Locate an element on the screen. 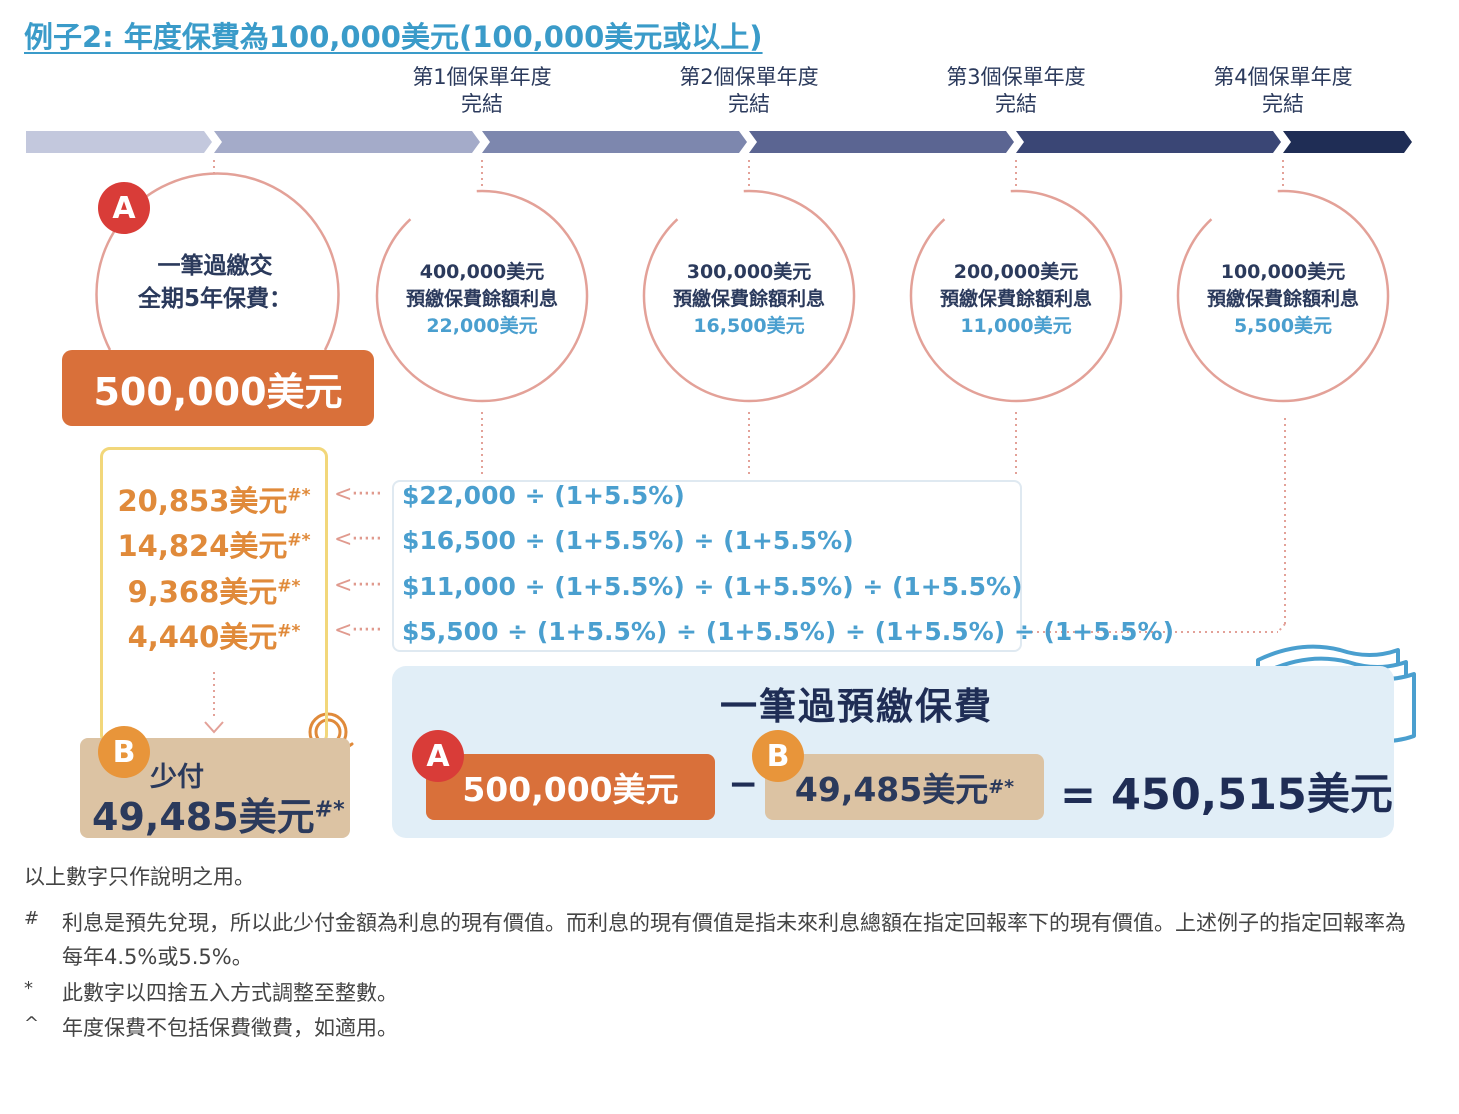 The width and height of the screenshot is (1459, 1114). interest-circle-text: 300,000美元 預繳保費餘額利息 16,500美元 is located at coordinates (749, 299).